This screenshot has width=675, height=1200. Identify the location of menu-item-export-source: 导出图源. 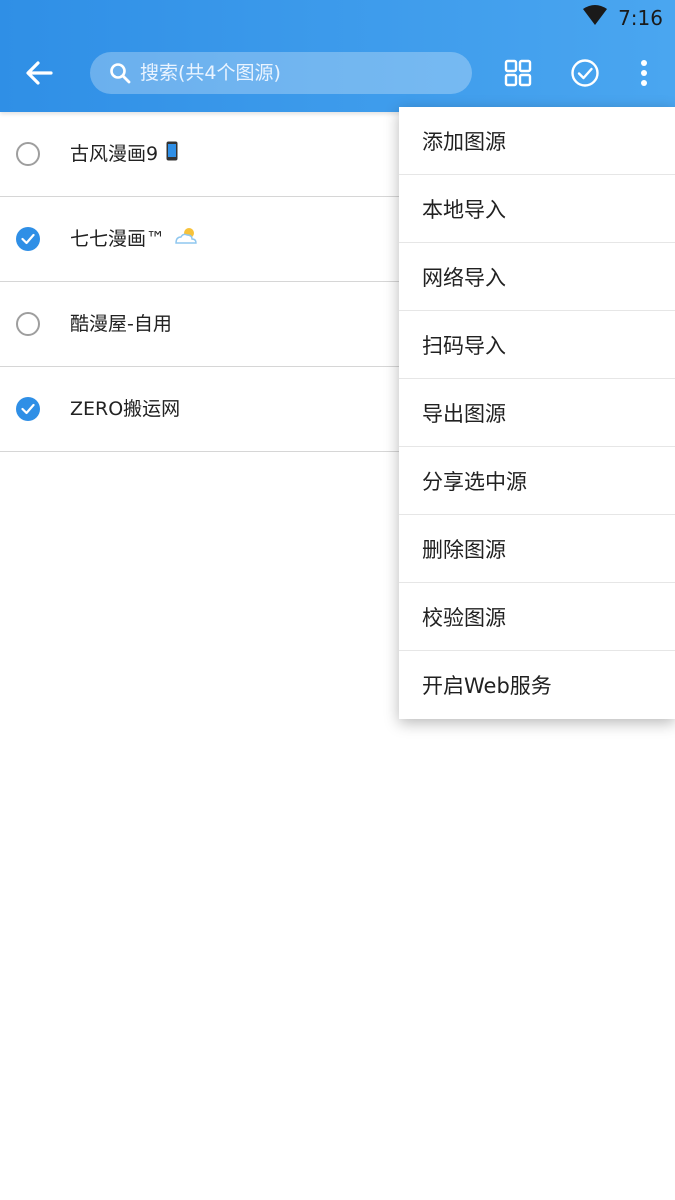
(537, 413).